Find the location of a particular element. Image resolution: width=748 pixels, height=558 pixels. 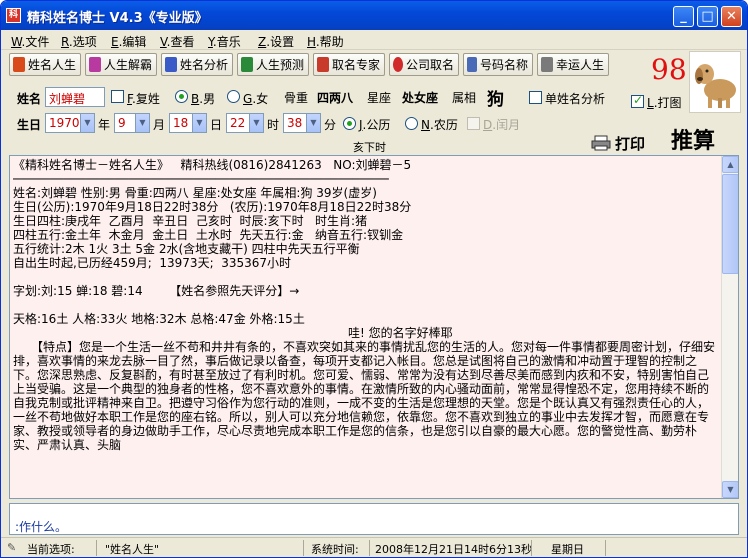

lunar-calendar-label: N.农历 is located at coordinates (439, 125).